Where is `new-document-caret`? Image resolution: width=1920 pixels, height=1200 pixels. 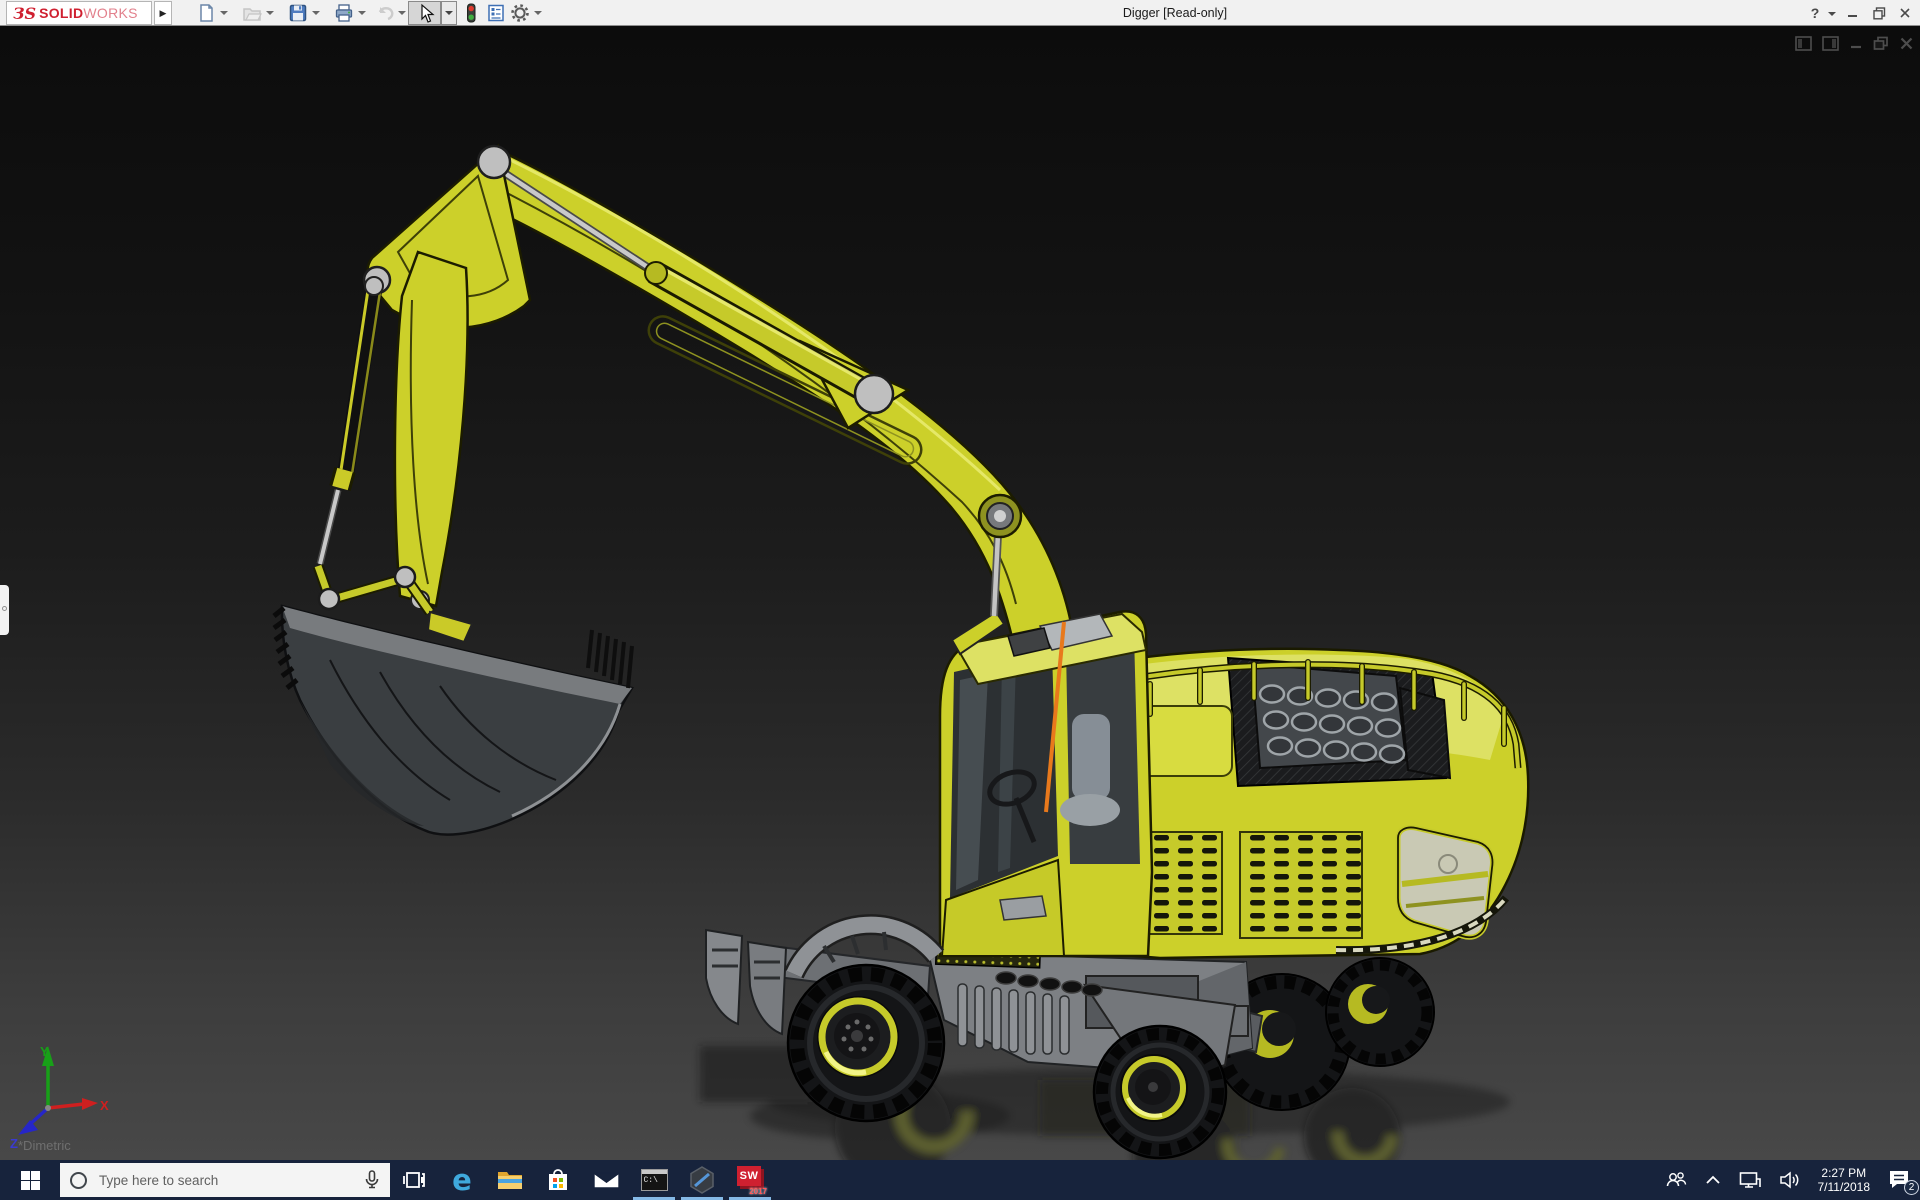 new-document-caret is located at coordinates (224, 13).